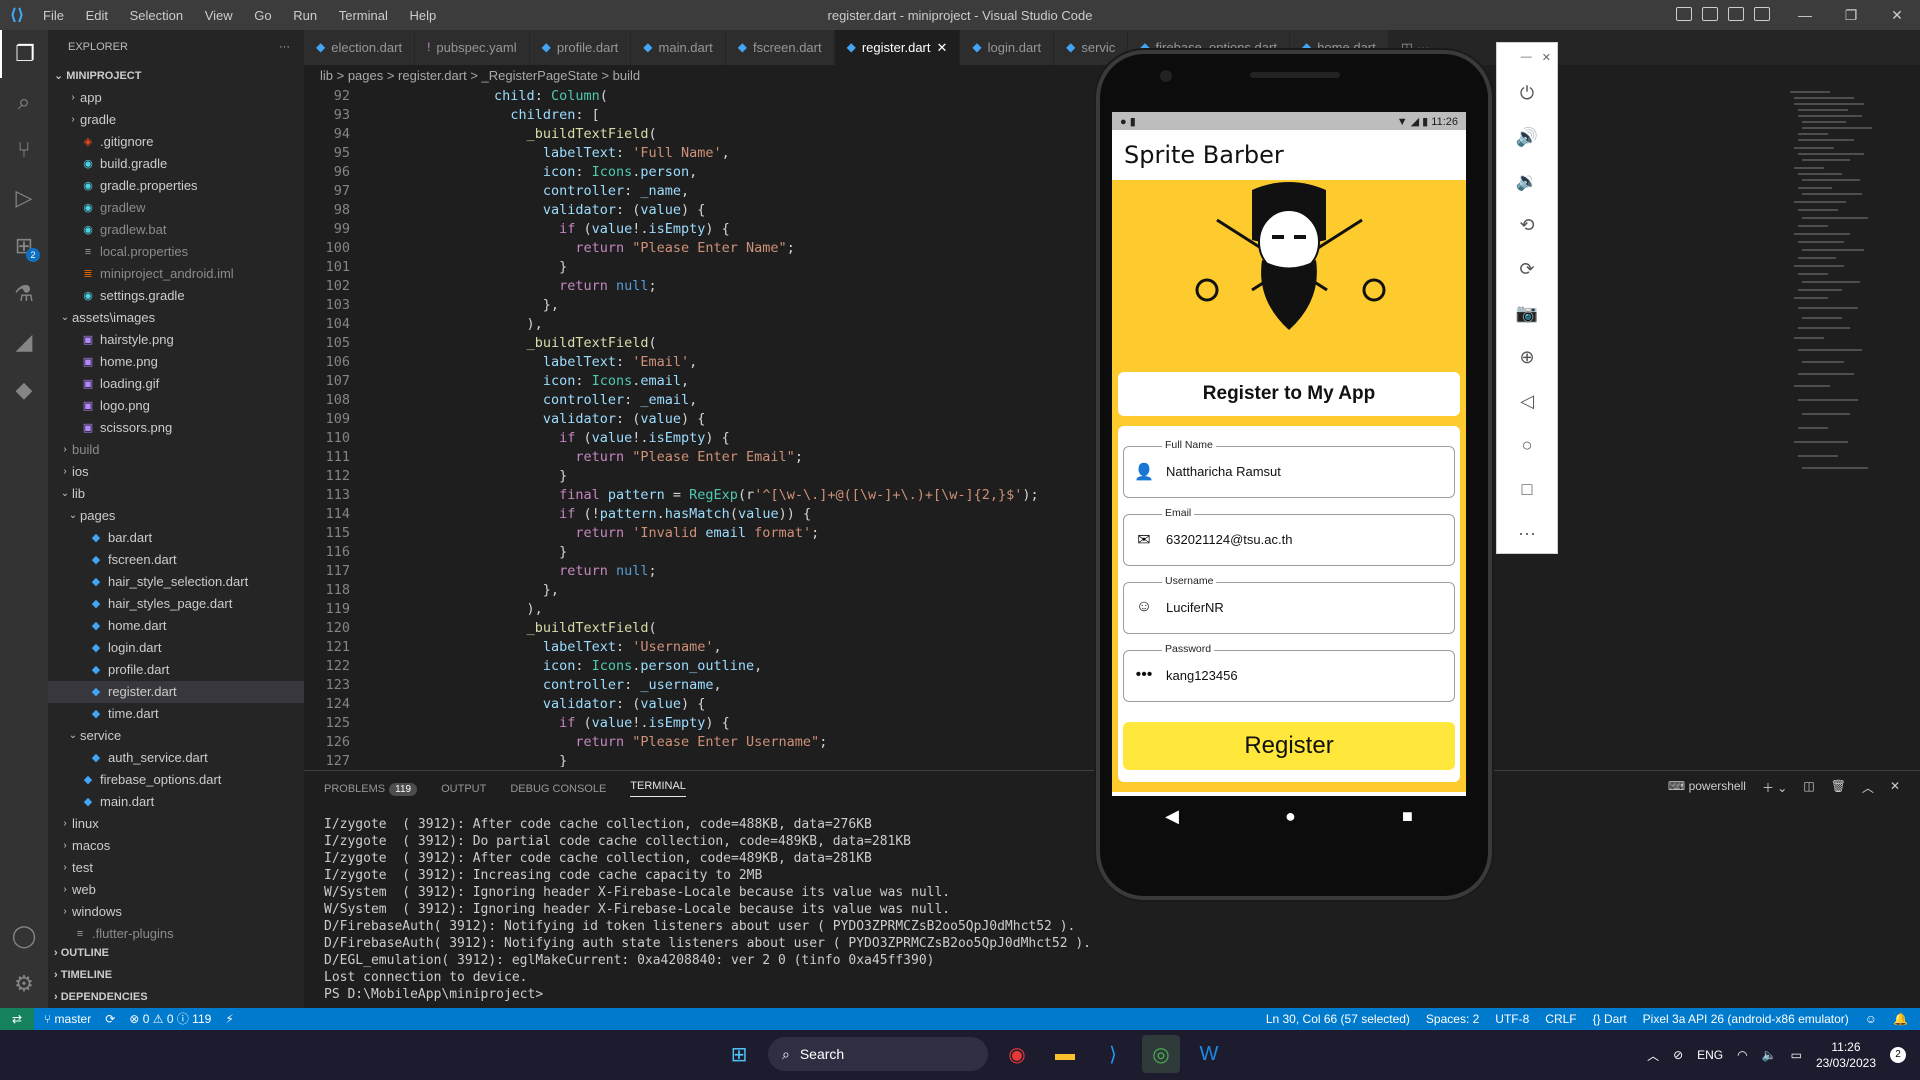  What do you see at coordinates (1774, 787) in the screenshot?
I see `new-terminal-icon: ＋ ⌄` at bounding box center [1774, 787].